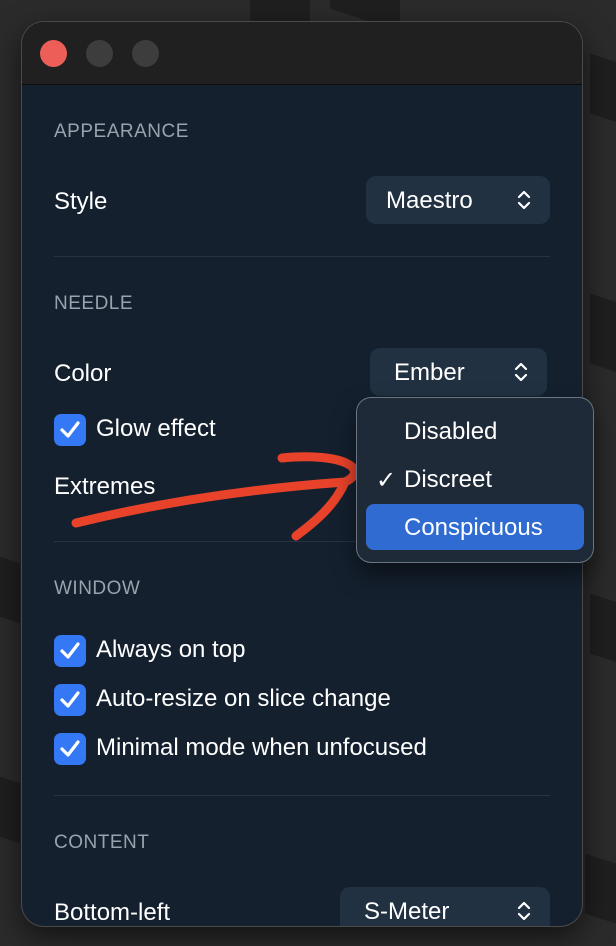  I want to click on color-popup-button: Ember, so click(458, 372).